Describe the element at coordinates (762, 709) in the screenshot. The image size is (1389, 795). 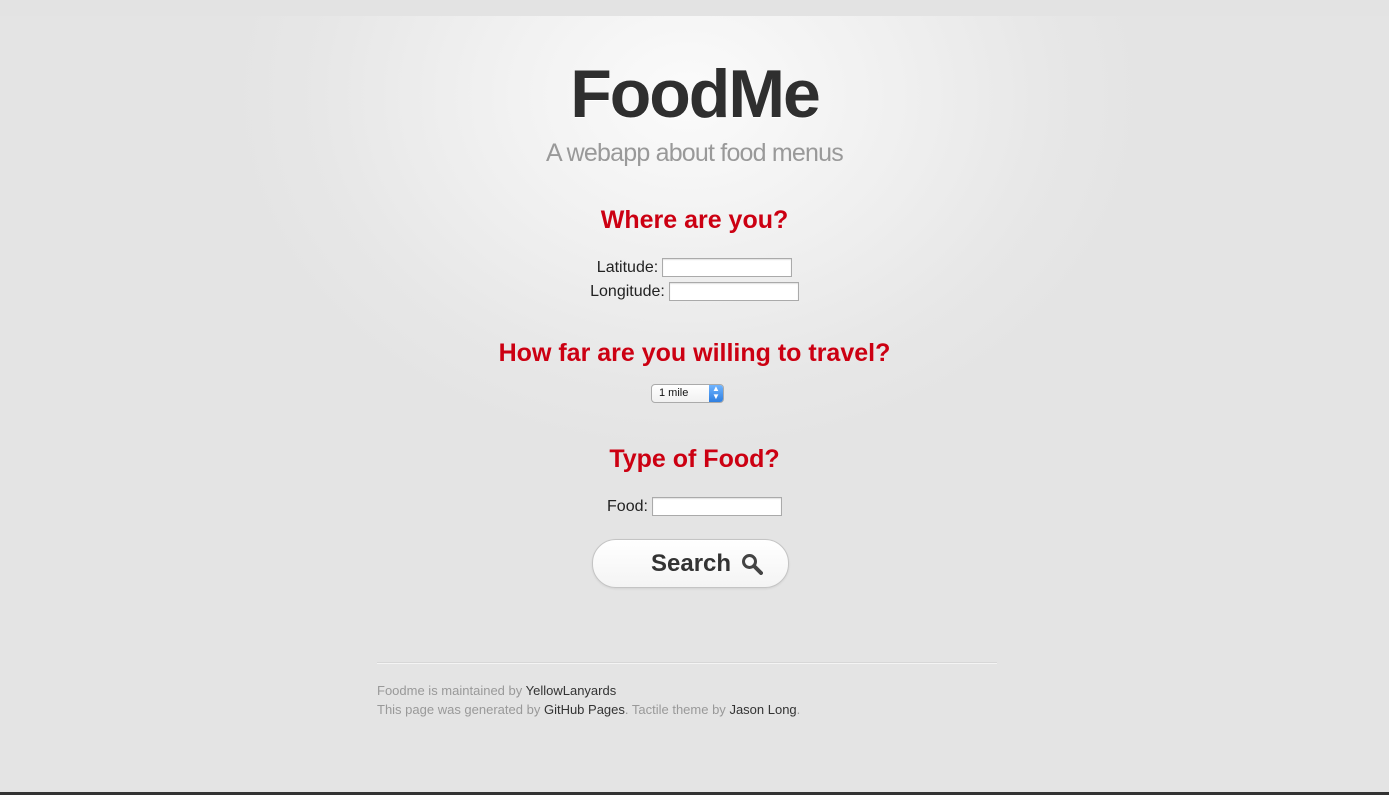
I see `author-link: Jason Long` at that location.